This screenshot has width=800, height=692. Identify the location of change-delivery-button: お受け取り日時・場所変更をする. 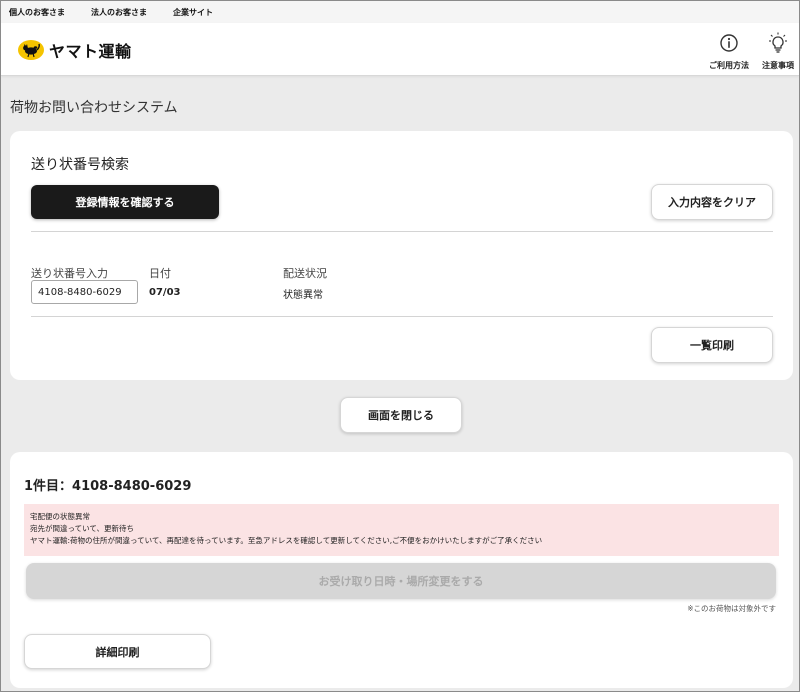
(401, 581).